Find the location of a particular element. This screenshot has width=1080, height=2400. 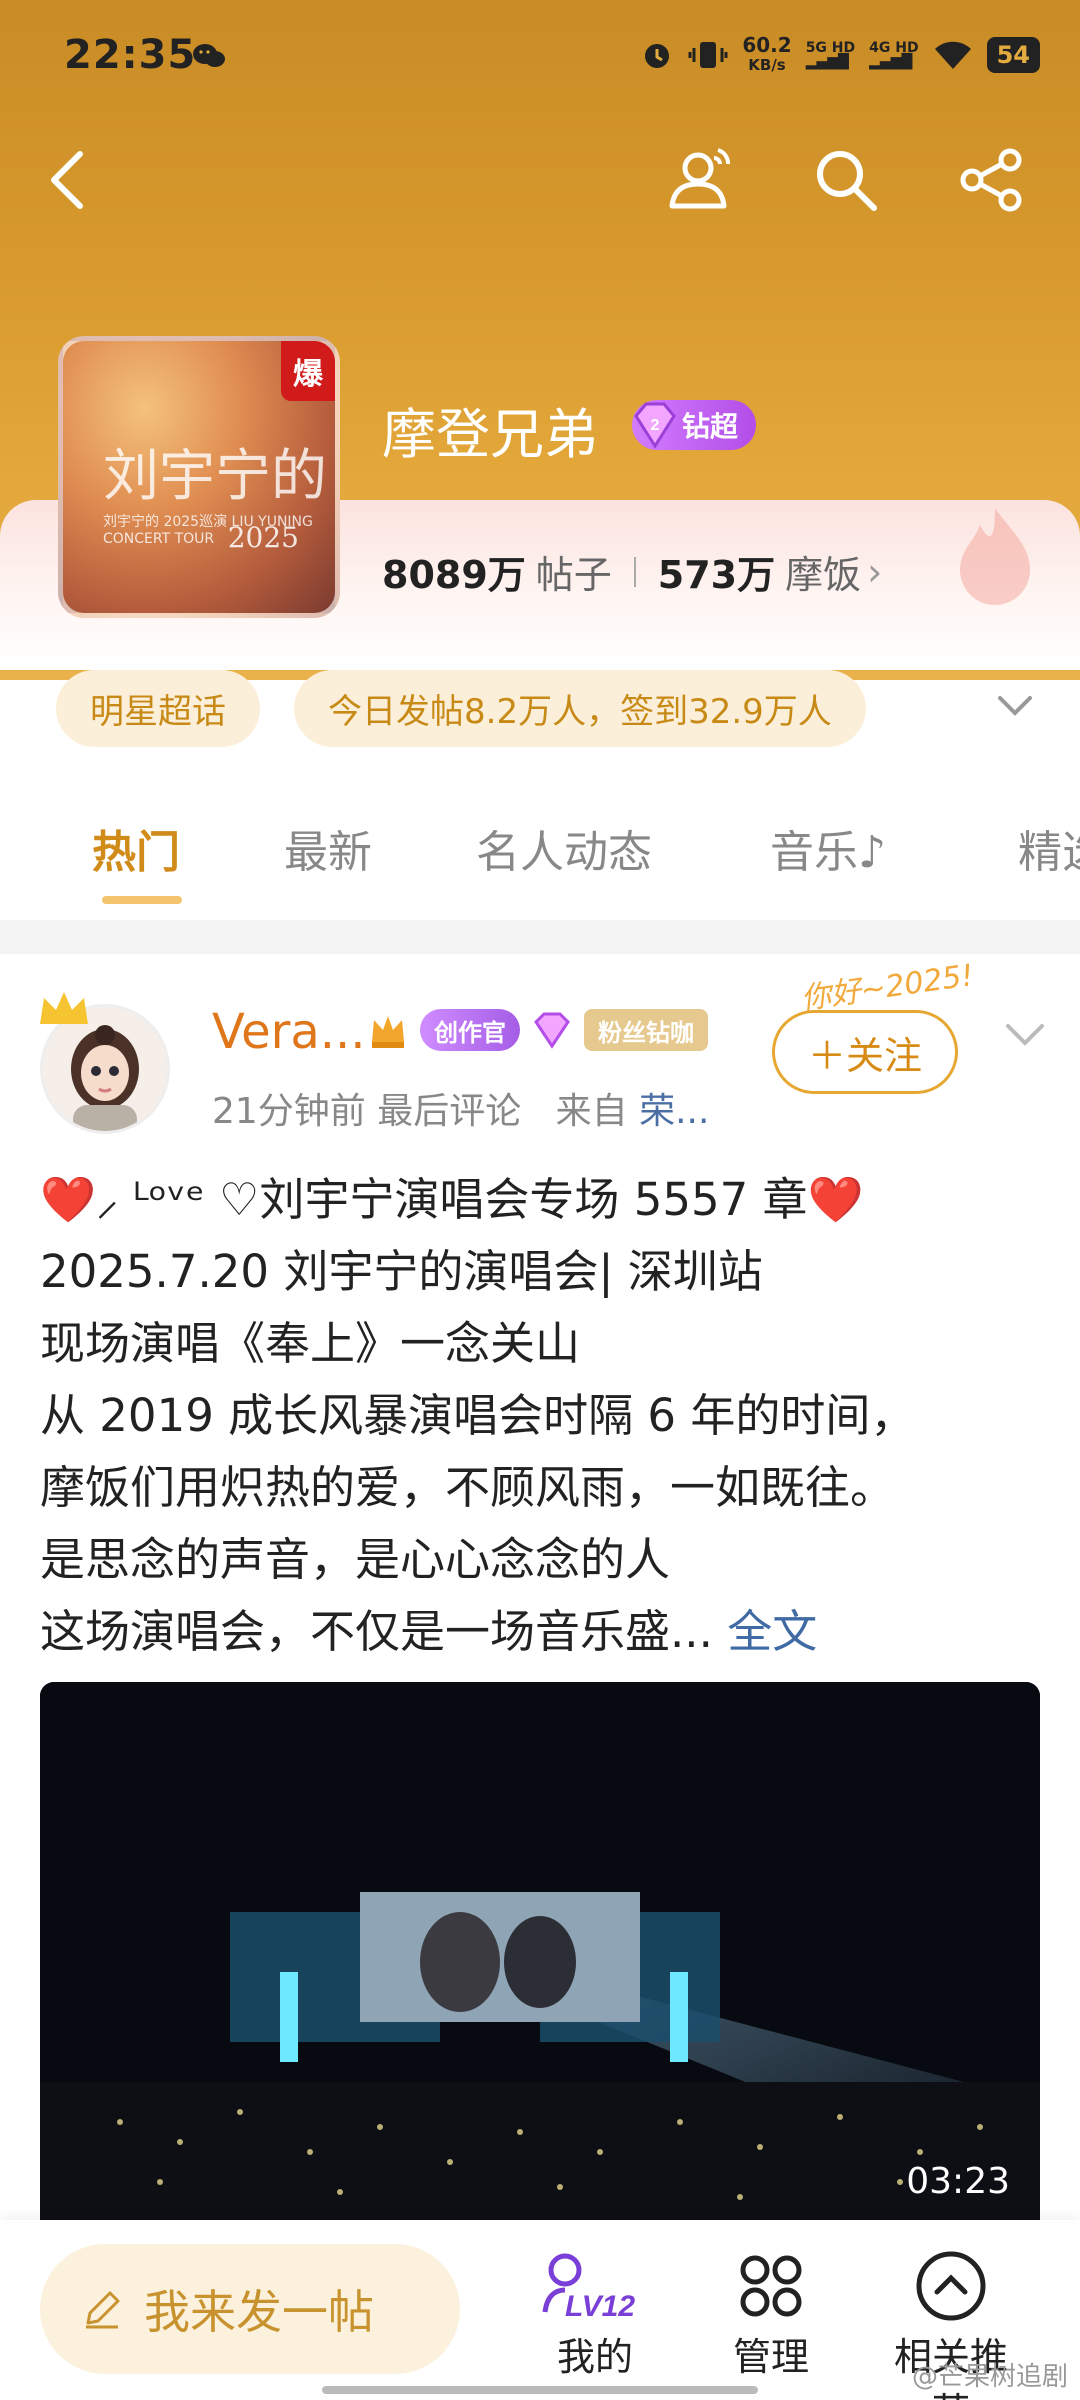

fans-label: 摩饭 is located at coordinates (823, 575).